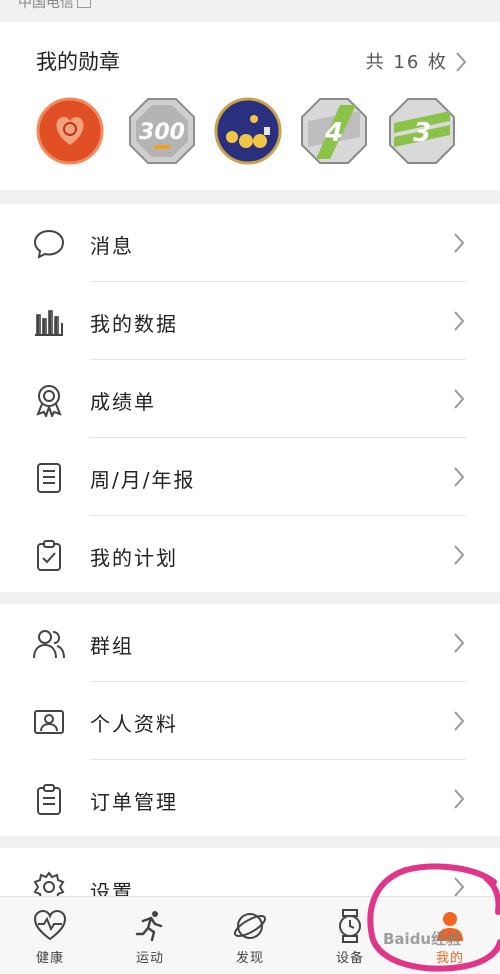 The height and width of the screenshot is (974, 500). I want to click on svg-text: 4, so click(333, 133).